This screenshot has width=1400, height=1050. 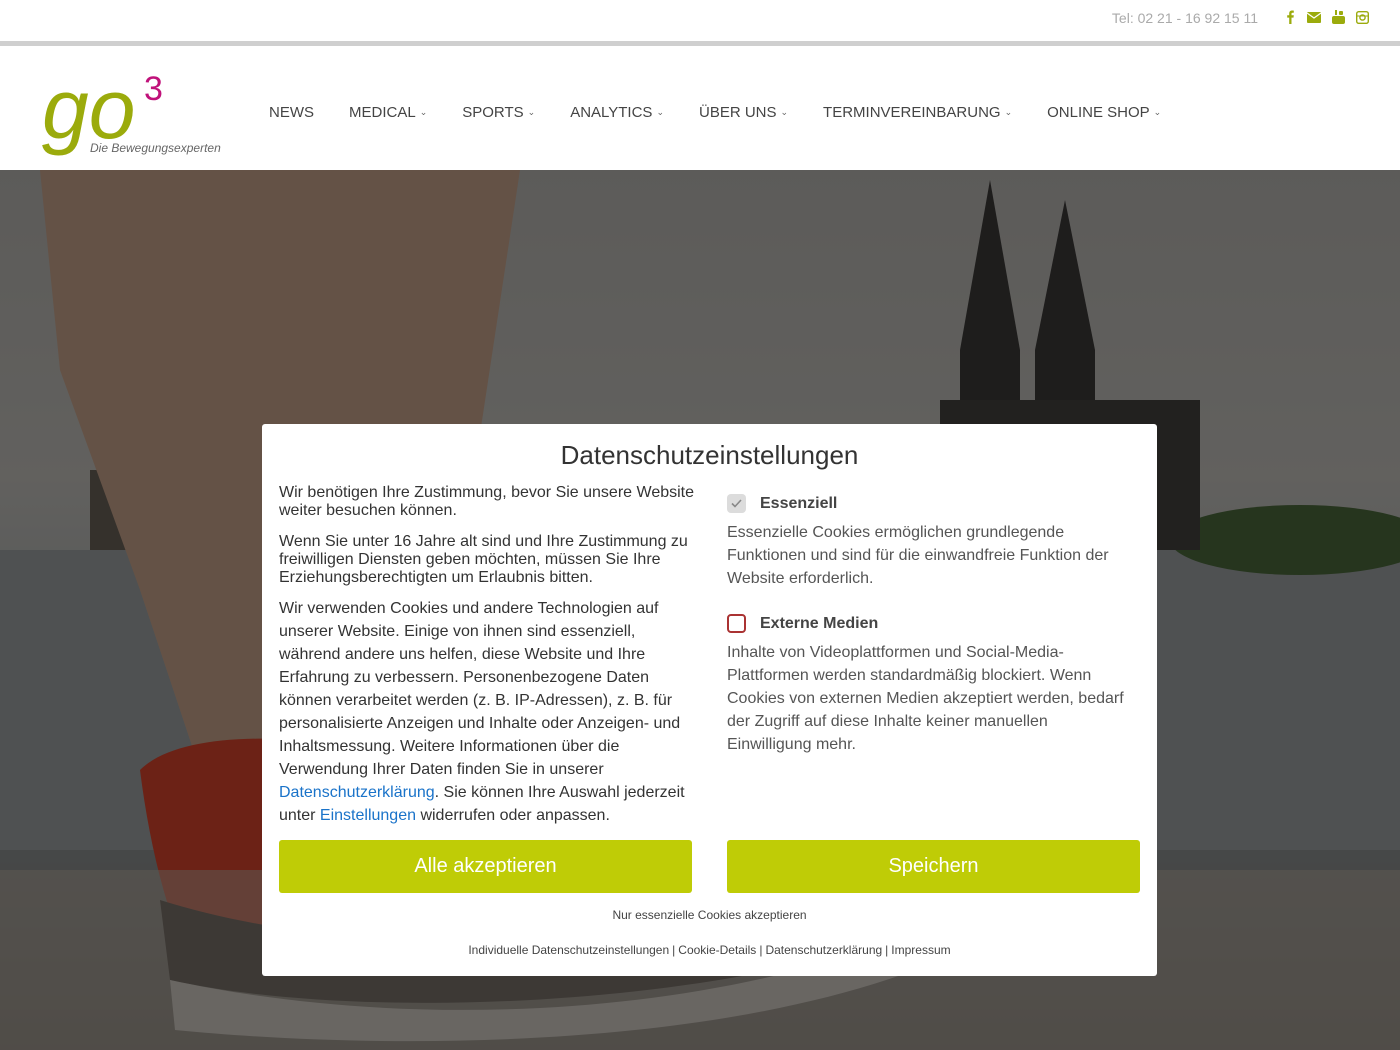 What do you see at coordinates (155, 148) in the screenshot?
I see `logo-tagline: Die Bewegungsexperten` at bounding box center [155, 148].